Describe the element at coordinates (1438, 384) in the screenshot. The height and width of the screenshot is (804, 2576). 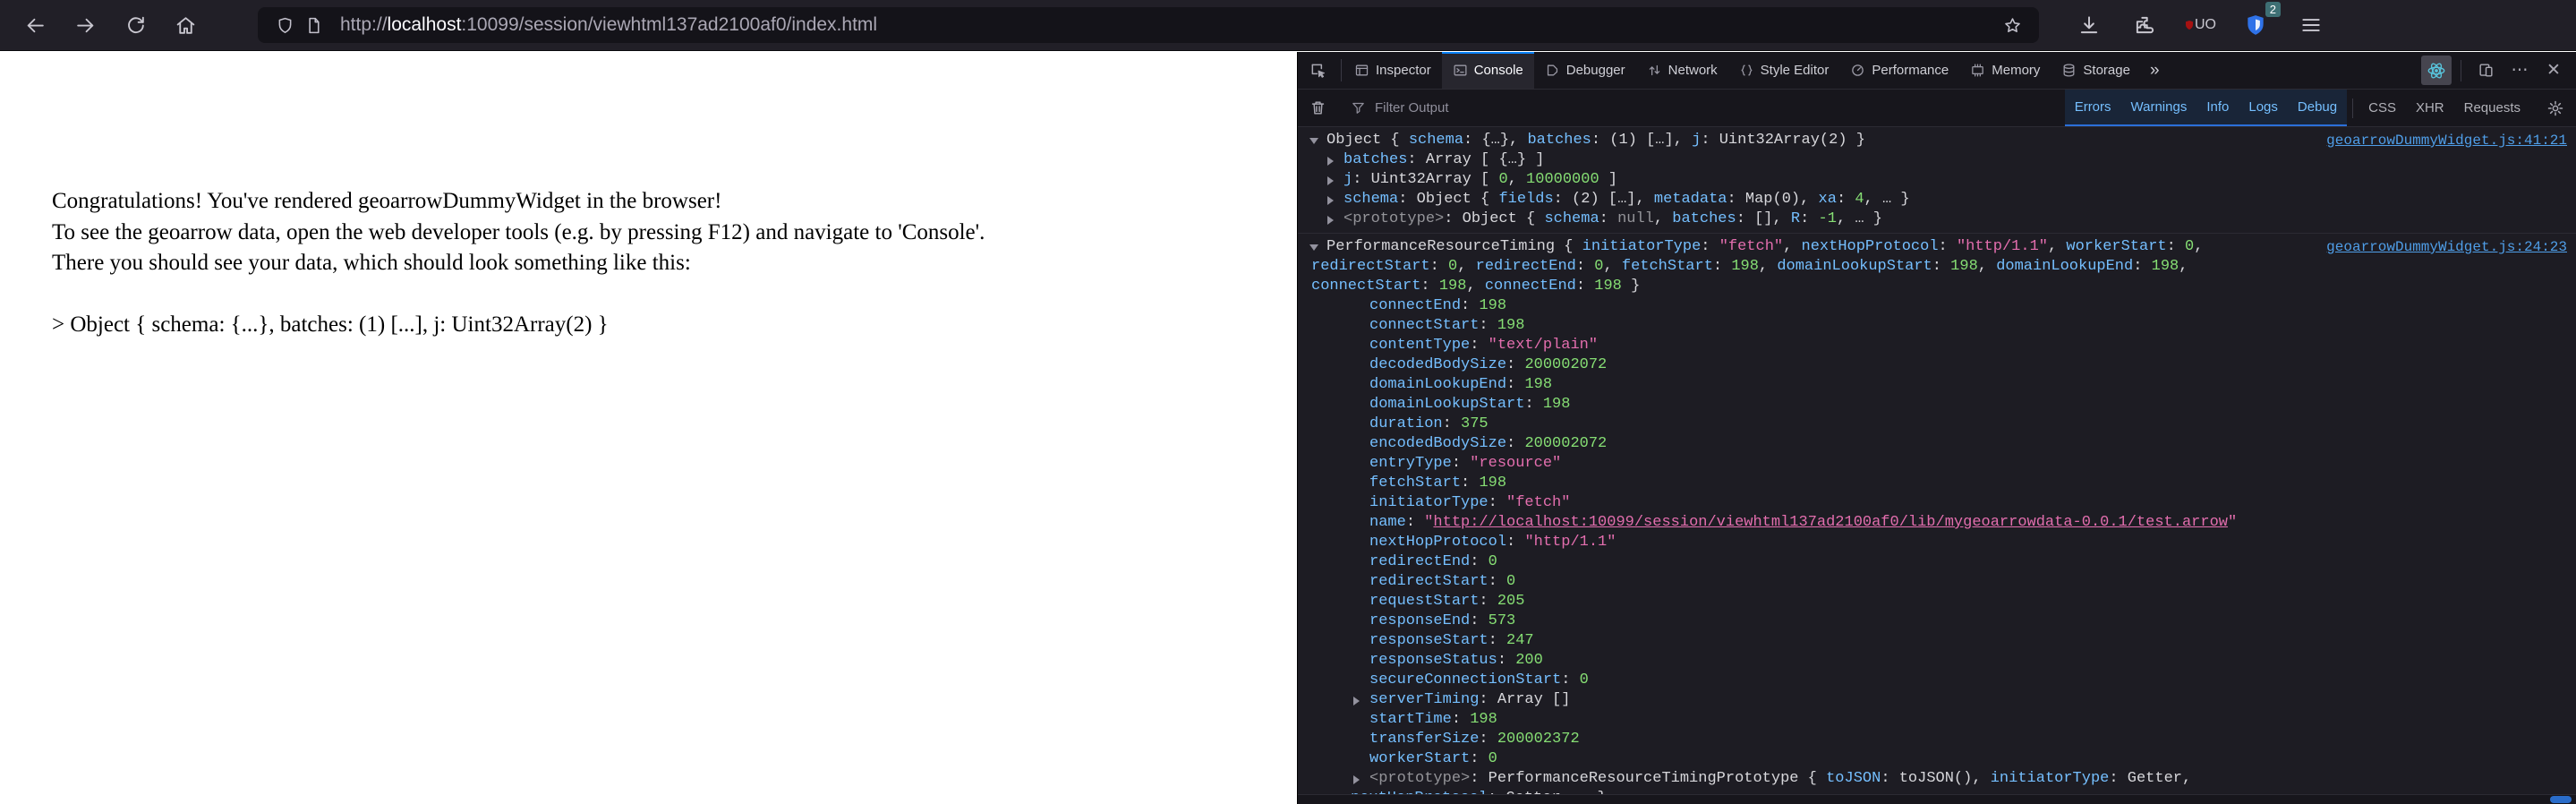
I see `console-token: domainLookupEnd` at that location.